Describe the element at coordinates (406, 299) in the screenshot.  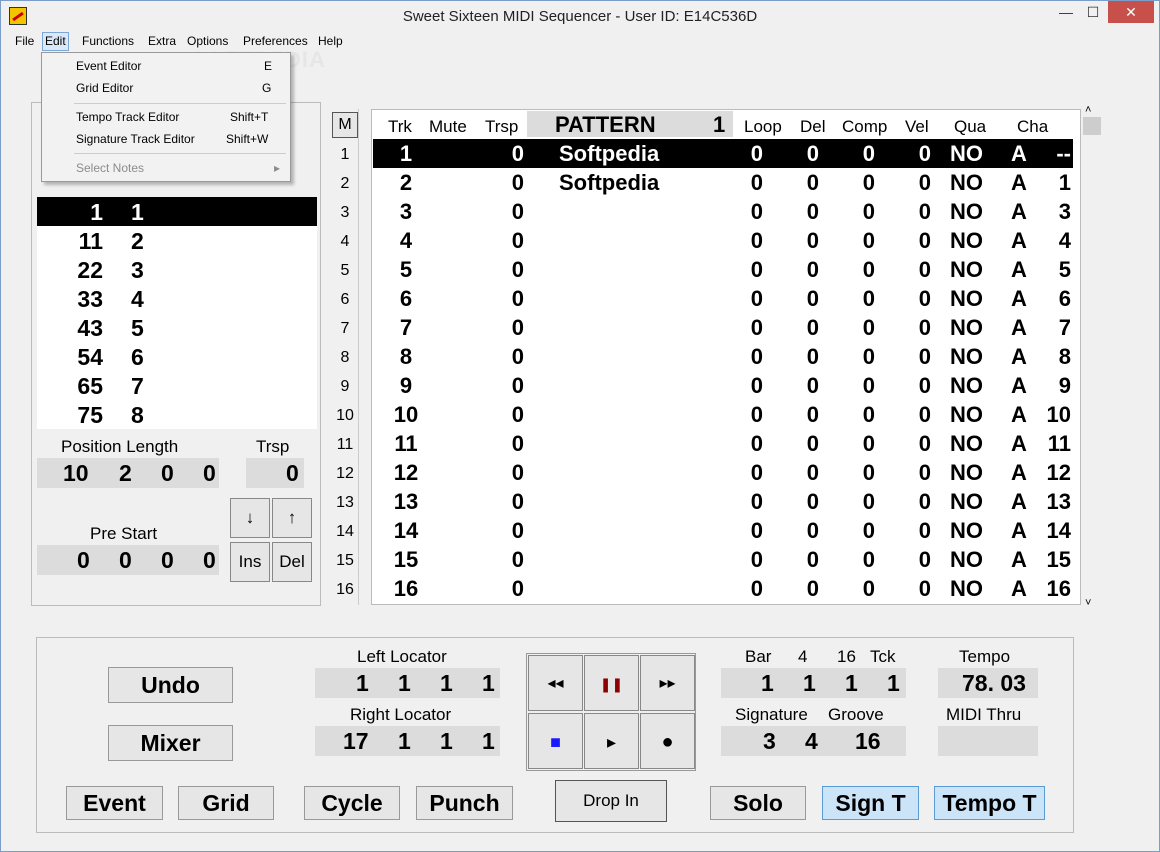
I see `track-number: 6` at that location.